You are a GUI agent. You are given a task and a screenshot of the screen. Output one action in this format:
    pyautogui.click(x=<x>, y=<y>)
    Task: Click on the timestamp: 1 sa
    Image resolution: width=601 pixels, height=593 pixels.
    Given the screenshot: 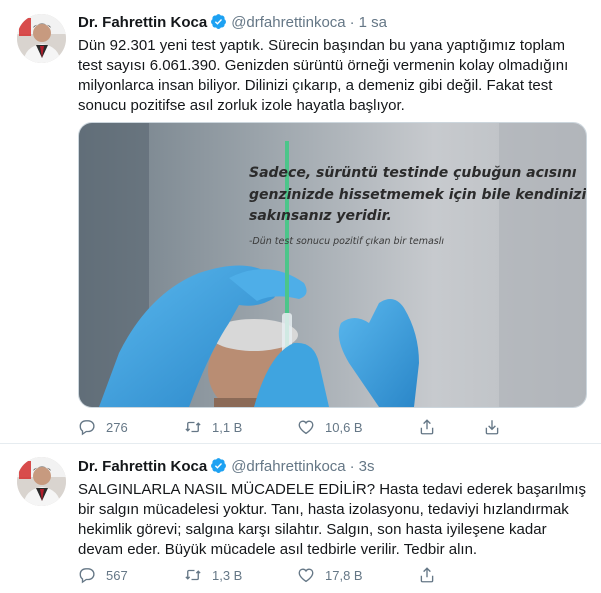 What is the action you would take?
    pyautogui.click(x=373, y=22)
    